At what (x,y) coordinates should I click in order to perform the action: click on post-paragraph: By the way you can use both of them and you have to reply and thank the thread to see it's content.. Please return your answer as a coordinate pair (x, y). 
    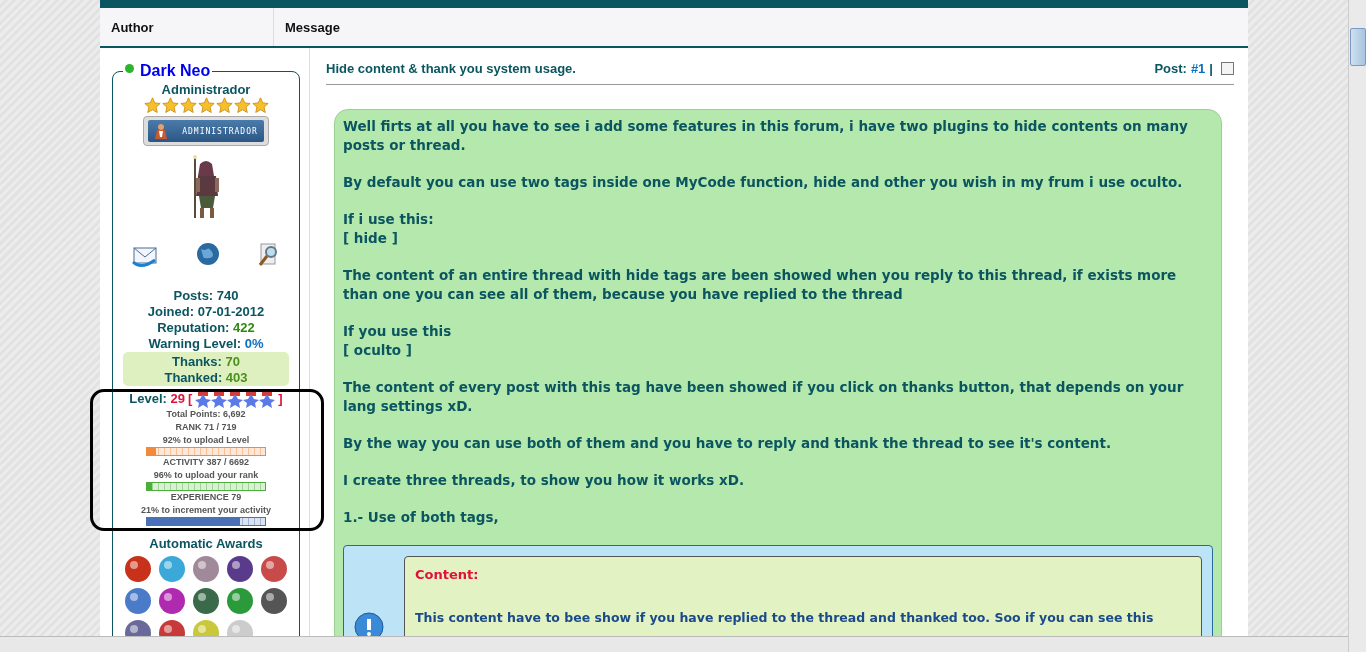
    Looking at the image, I should click on (728, 443).